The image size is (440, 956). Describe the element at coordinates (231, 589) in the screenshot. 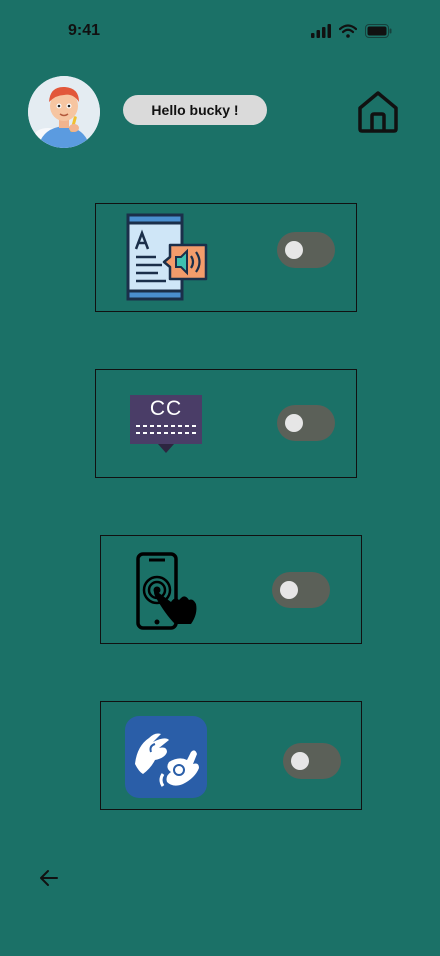

I see `feature-card-touch-screen` at that location.